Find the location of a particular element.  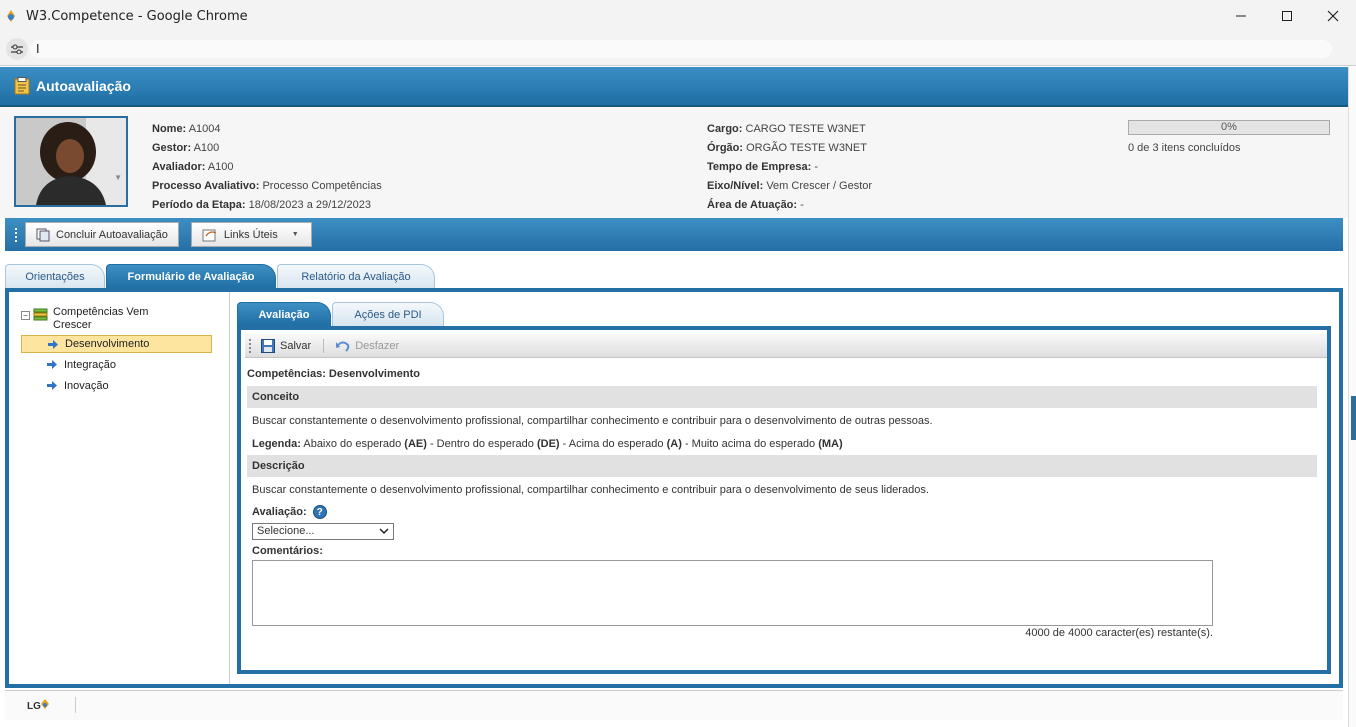

page-header: Autoavaliação is located at coordinates (674, 87).